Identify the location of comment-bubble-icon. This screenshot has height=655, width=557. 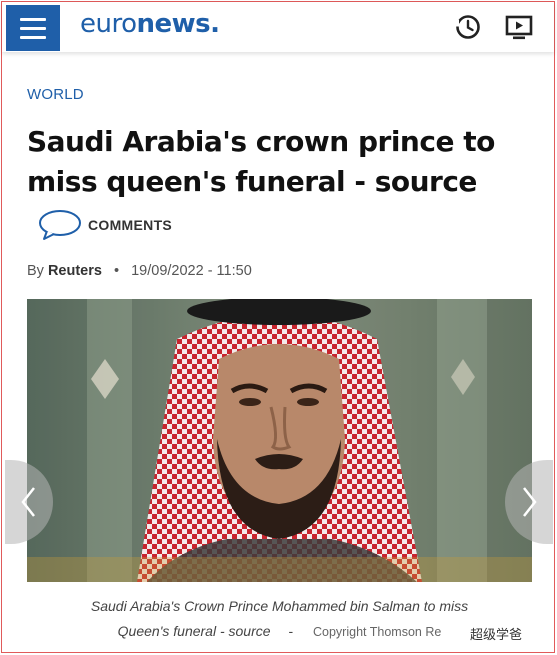
(60, 225).